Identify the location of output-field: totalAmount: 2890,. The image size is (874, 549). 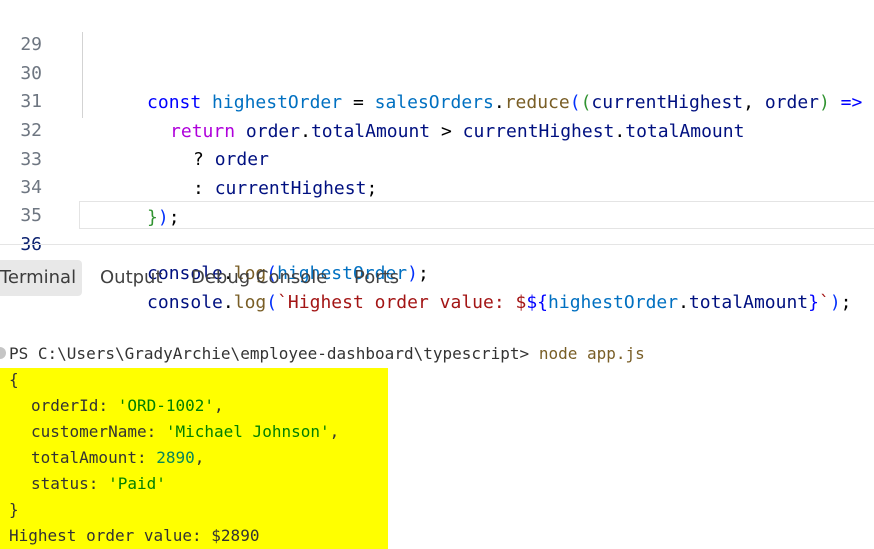
(118, 457).